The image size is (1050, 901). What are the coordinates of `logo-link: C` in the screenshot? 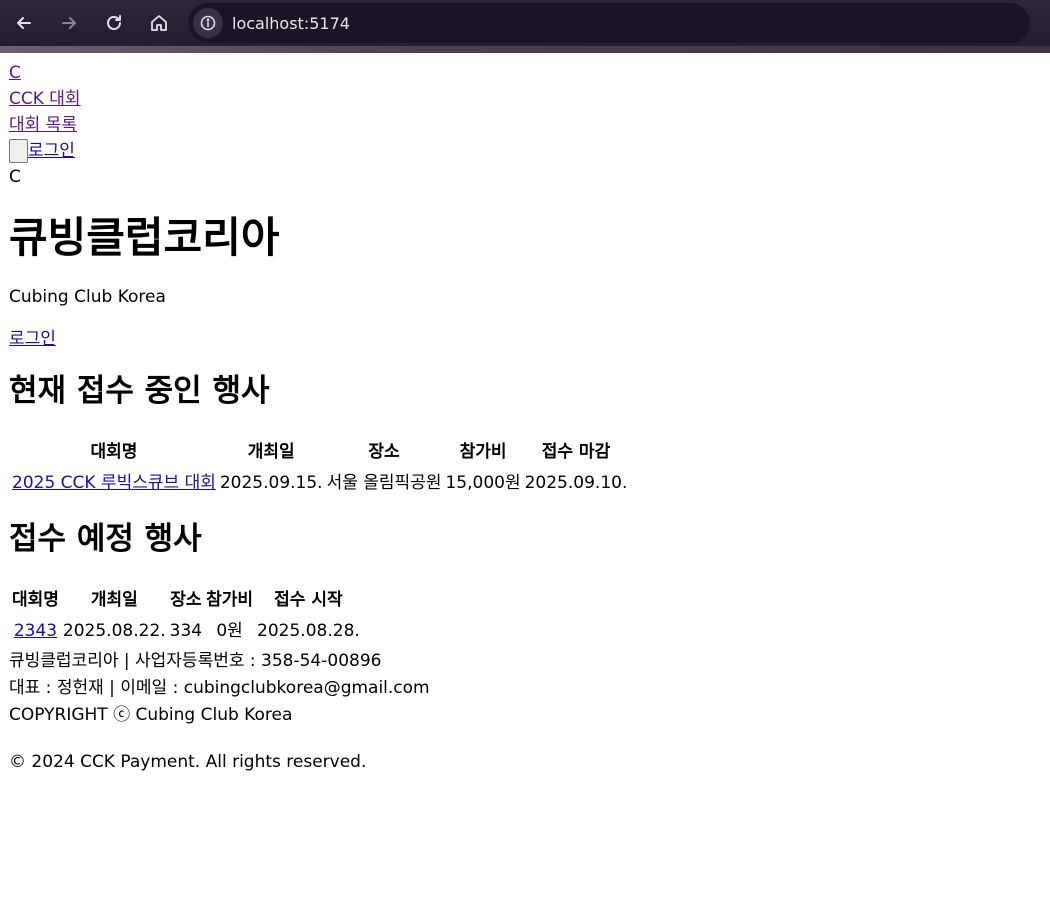 It's located at (525, 73).